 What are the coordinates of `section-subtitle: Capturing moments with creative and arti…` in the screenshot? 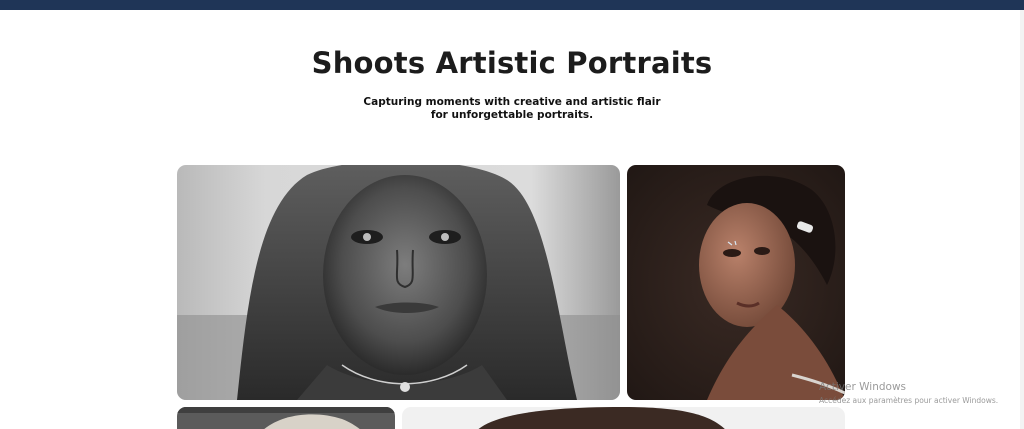 It's located at (512, 109).